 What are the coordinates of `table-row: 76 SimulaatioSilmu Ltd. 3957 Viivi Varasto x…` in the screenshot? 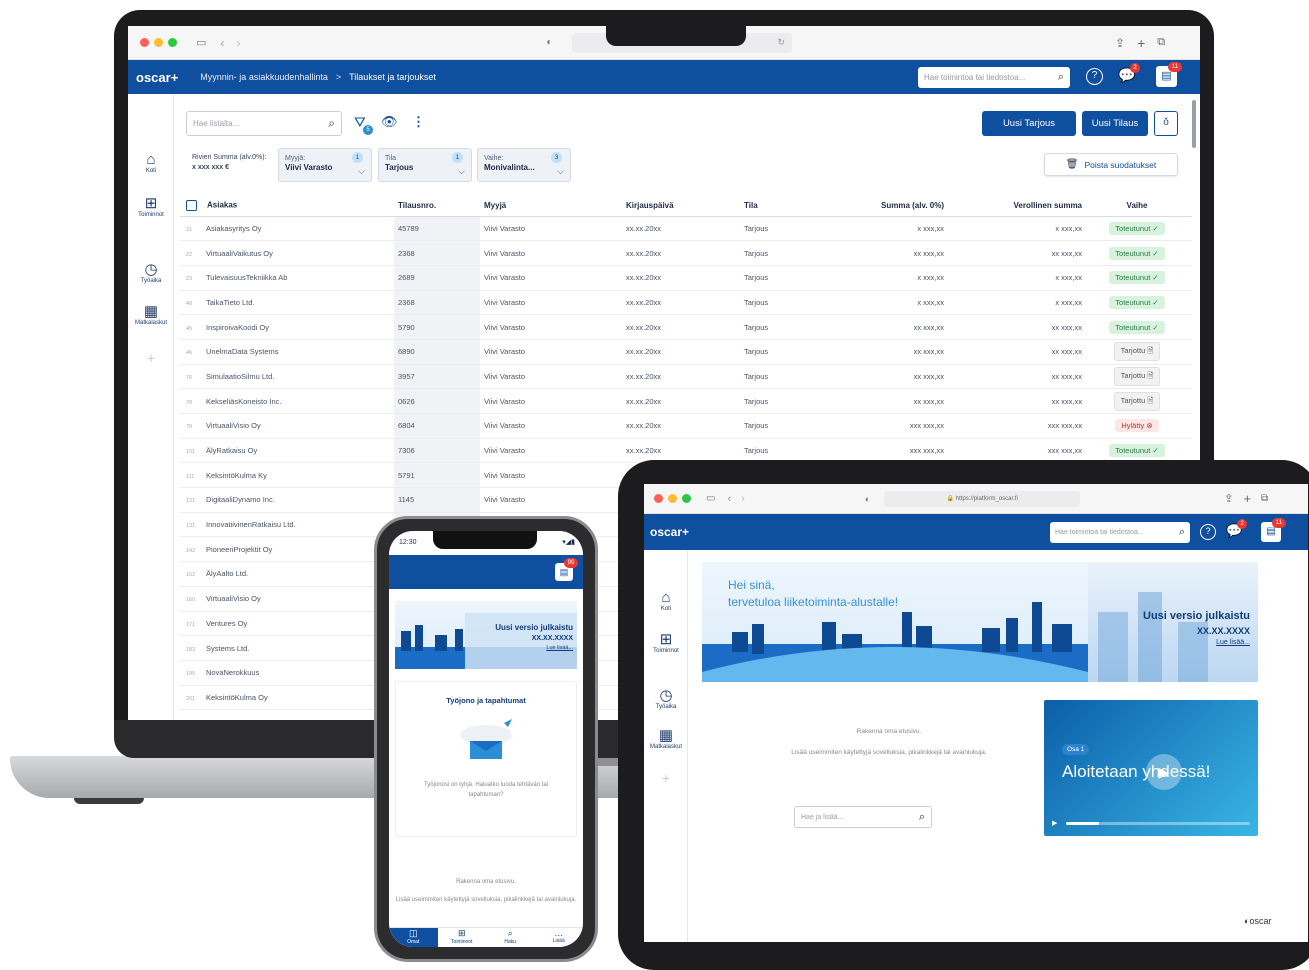 It's located at (686, 377).